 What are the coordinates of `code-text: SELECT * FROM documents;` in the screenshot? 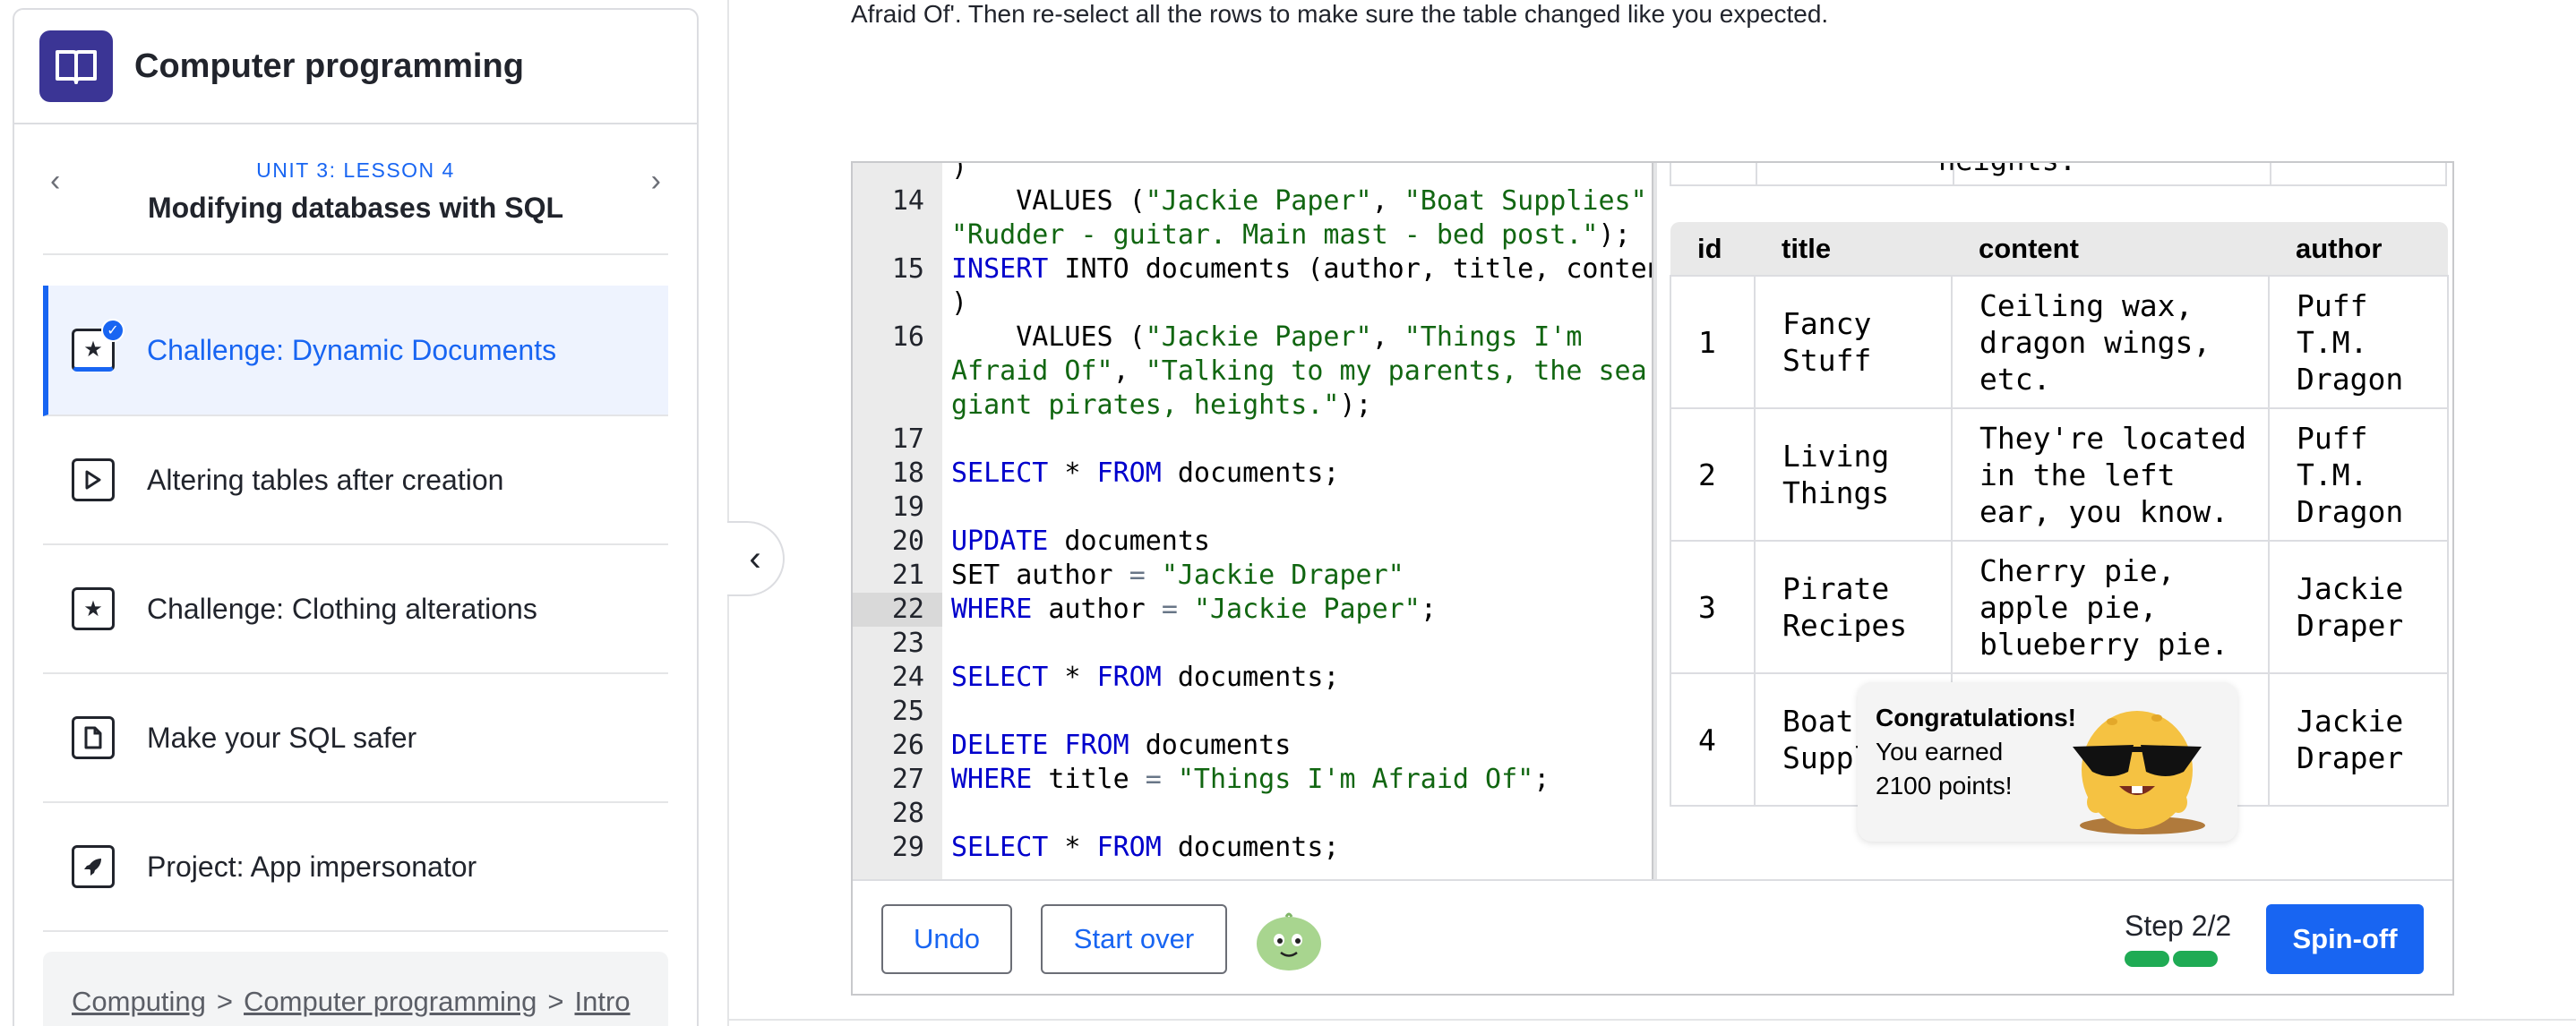 It's located at (1145, 474).